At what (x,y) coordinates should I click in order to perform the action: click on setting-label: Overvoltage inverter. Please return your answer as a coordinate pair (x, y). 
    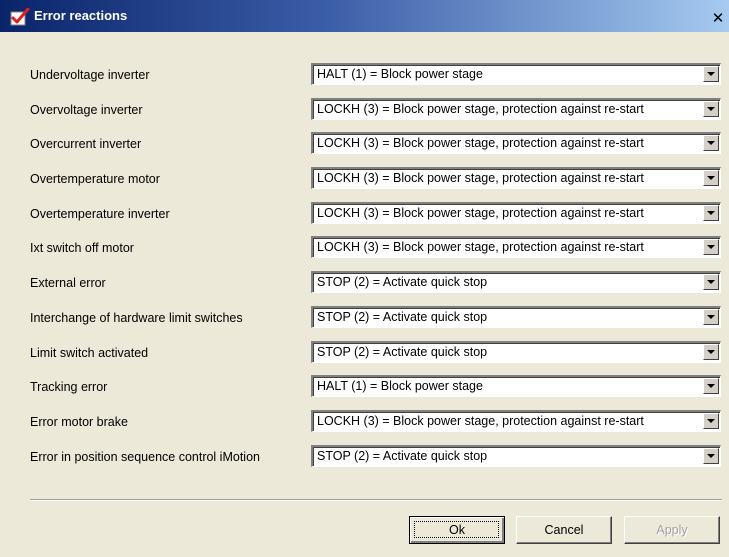
    Looking at the image, I should click on (86, 109).